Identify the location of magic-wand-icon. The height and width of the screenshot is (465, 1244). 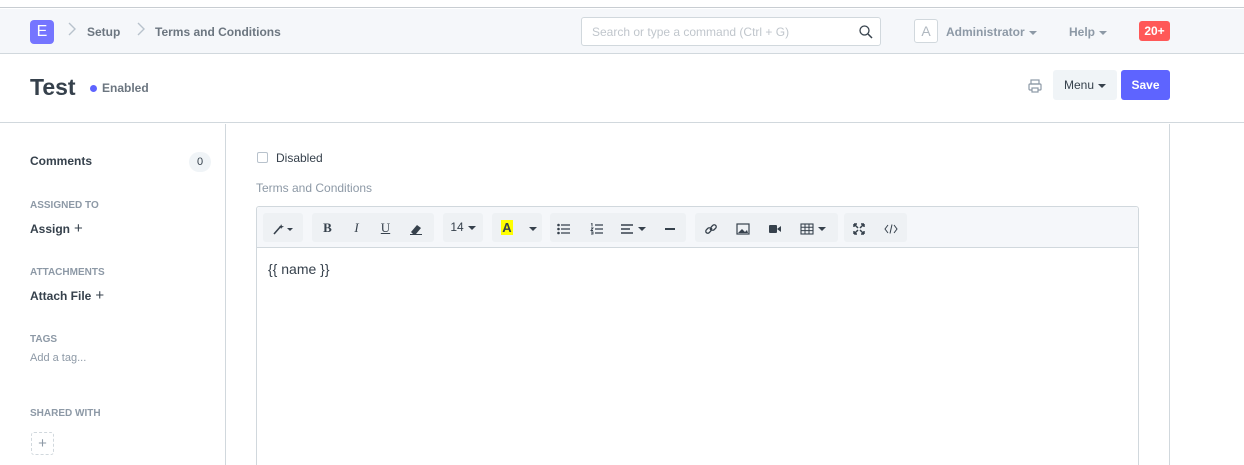
(283, 227).